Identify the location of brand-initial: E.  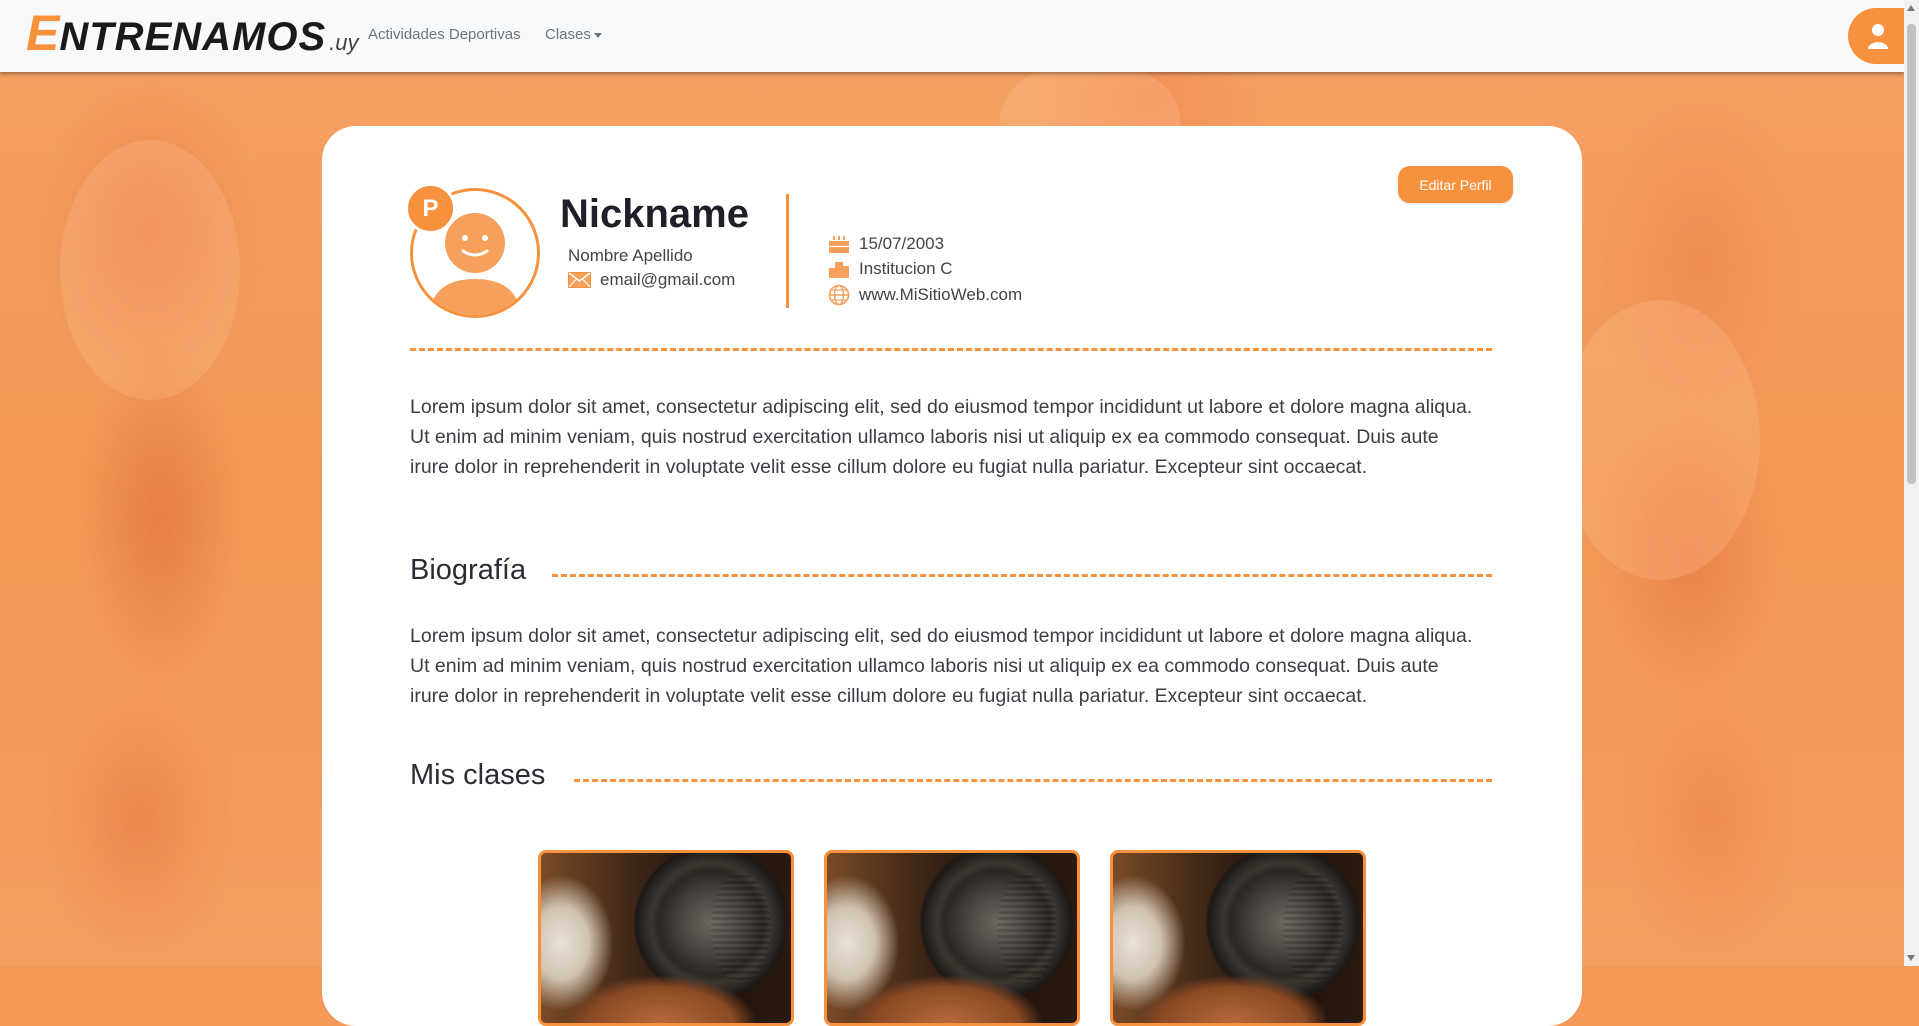
(43, 33).